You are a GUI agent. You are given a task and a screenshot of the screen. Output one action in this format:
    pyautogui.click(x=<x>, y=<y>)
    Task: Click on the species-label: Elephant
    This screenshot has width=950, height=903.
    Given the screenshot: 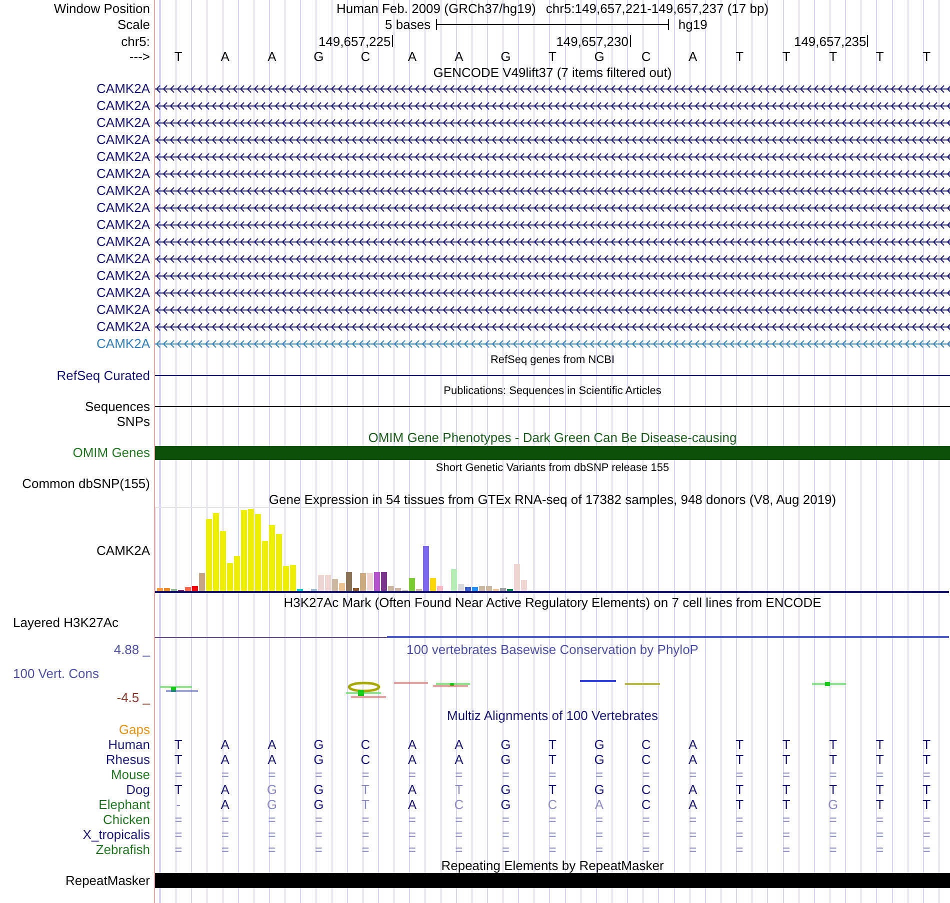 What is the action you would take?
    pyautogui.click(x=124, y=804)
    